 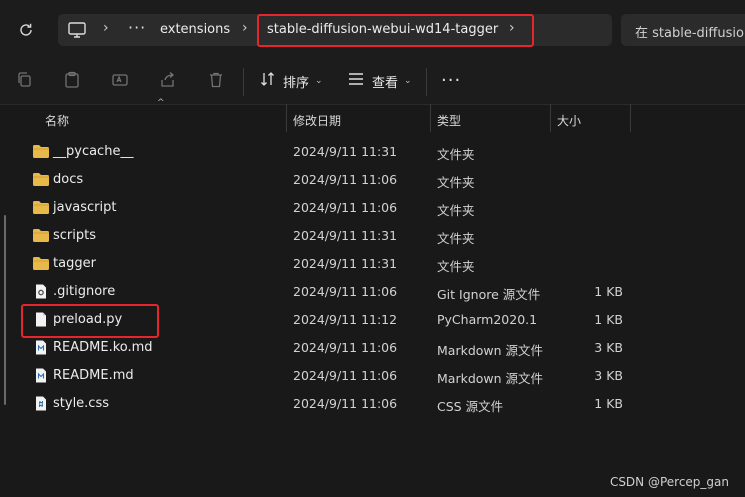 I want to click on file-modified: 2024/9/11 11:12, so click(x=345, y=319).